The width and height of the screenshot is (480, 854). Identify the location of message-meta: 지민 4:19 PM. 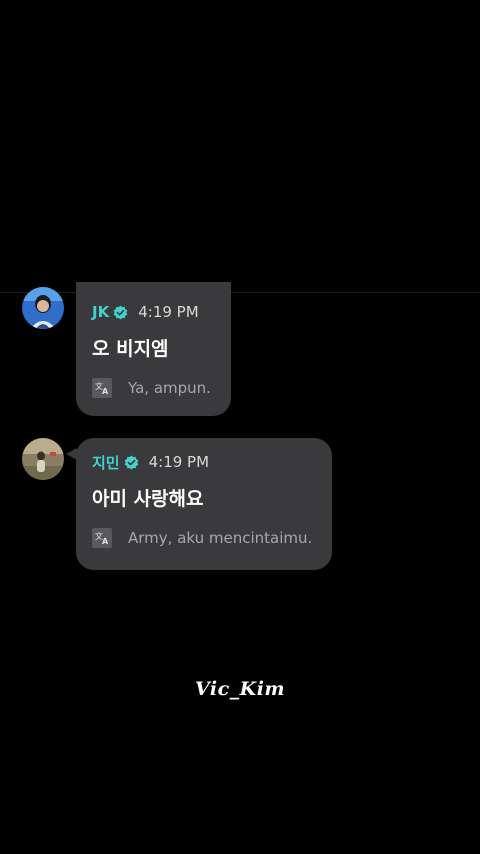
(204, 462).